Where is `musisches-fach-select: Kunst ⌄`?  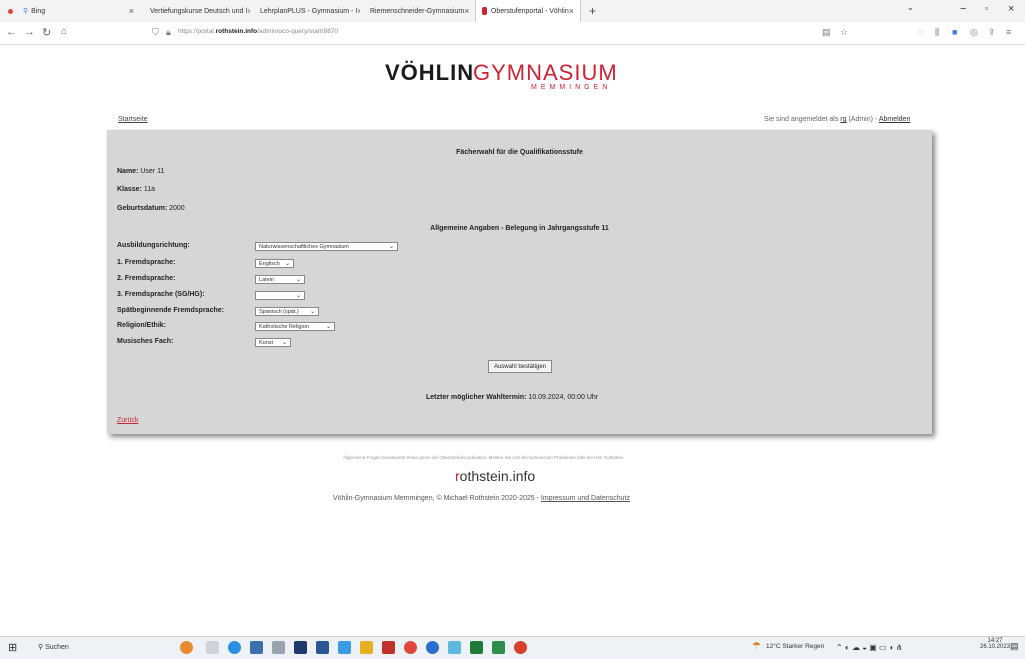
musisches-fach-select: Kunst ⌄ is located at coordinates (273, 342).